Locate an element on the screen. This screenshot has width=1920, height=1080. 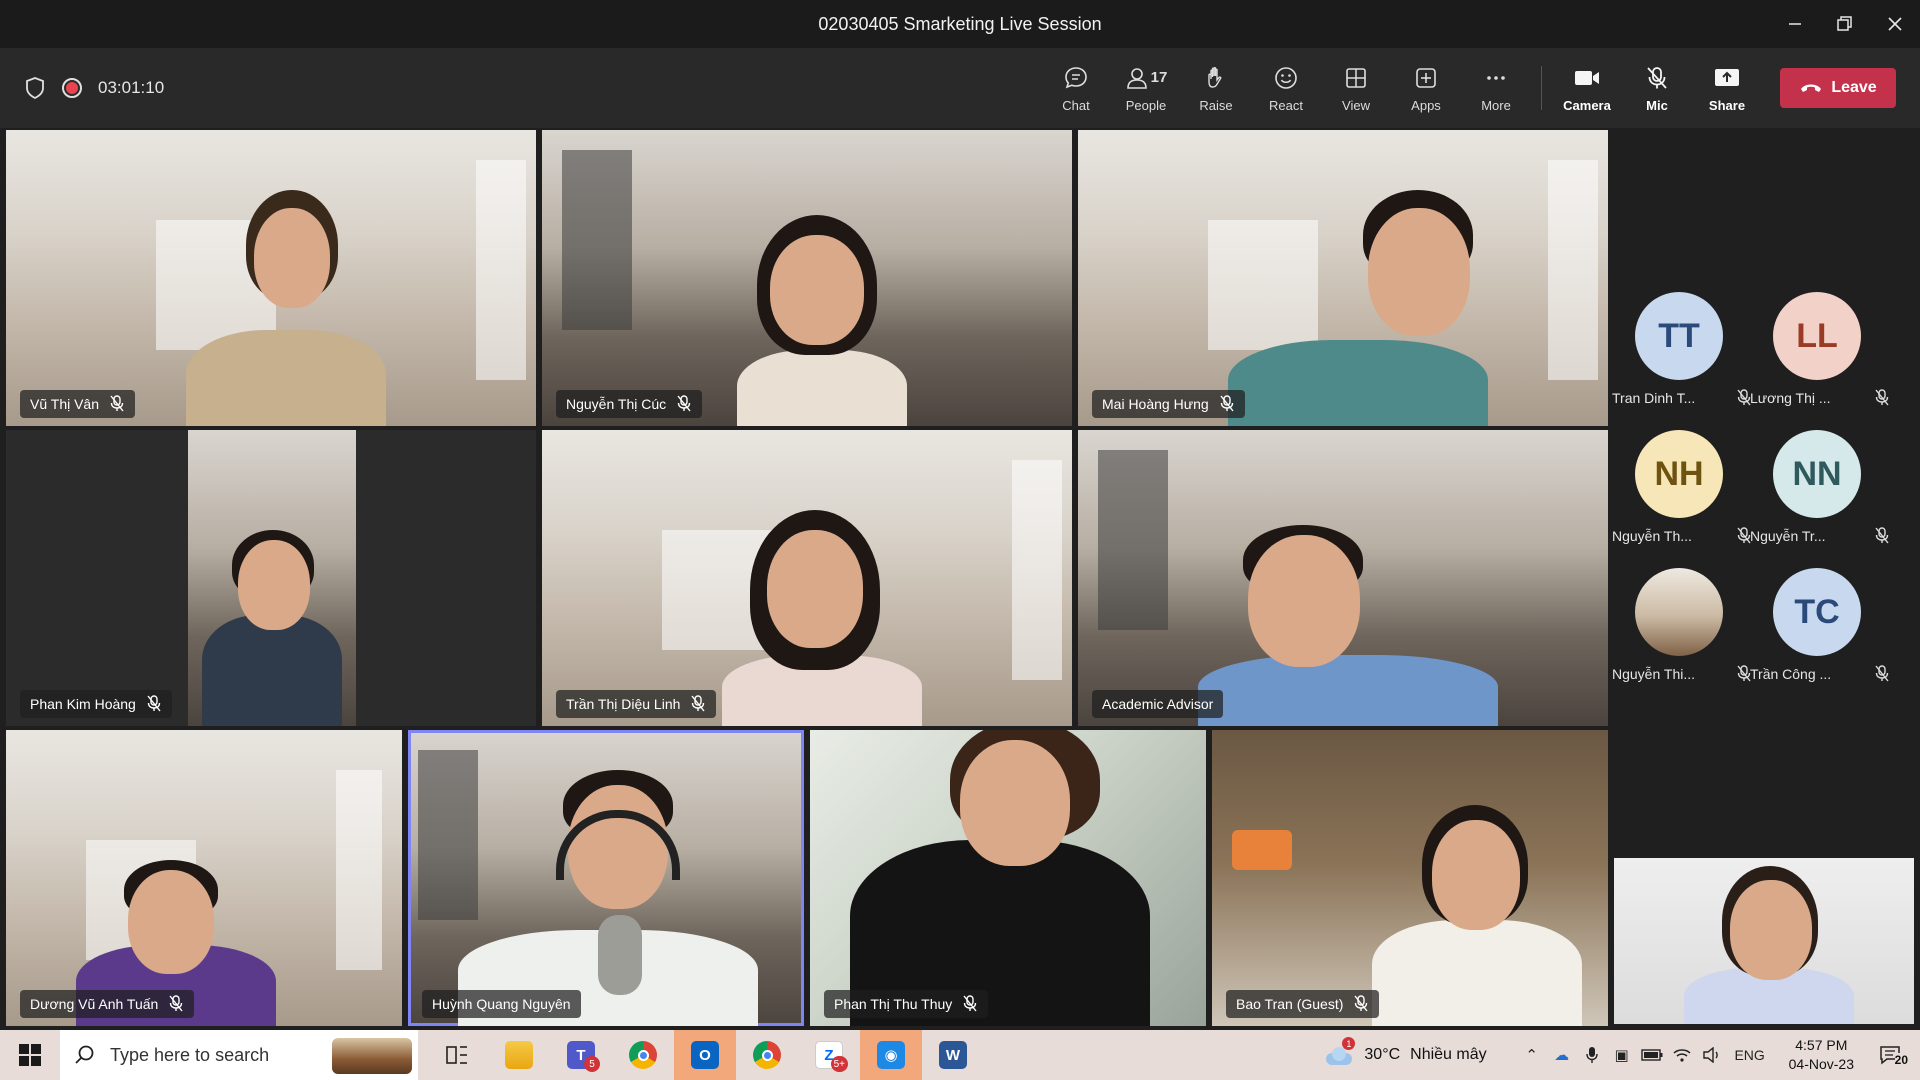
react-button: React is located at coordinates (1286, 88).